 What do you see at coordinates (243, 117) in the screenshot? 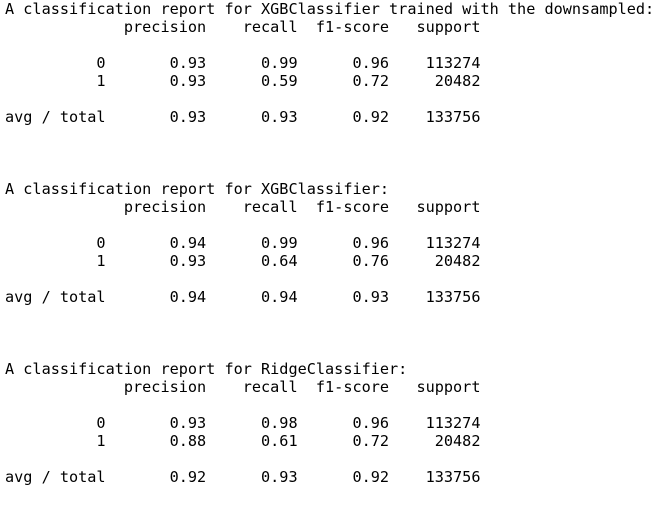
I see `report-avg-row: avg / total 0.93 0.93 0.92 133756` at bounding box center [243, 117].